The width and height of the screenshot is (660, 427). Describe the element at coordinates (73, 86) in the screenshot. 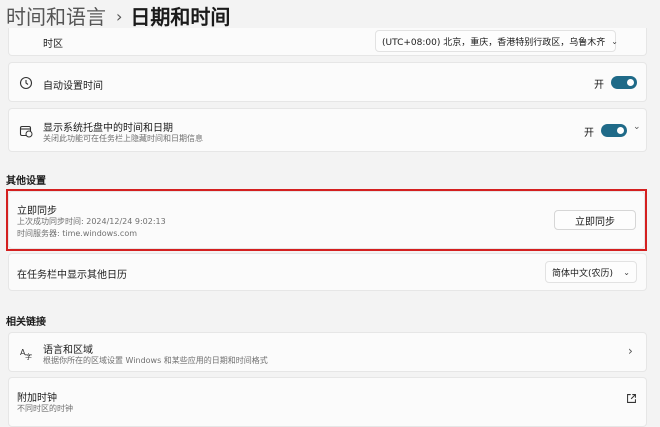

I see `auto-time-label: 自动设置时间` at that location.